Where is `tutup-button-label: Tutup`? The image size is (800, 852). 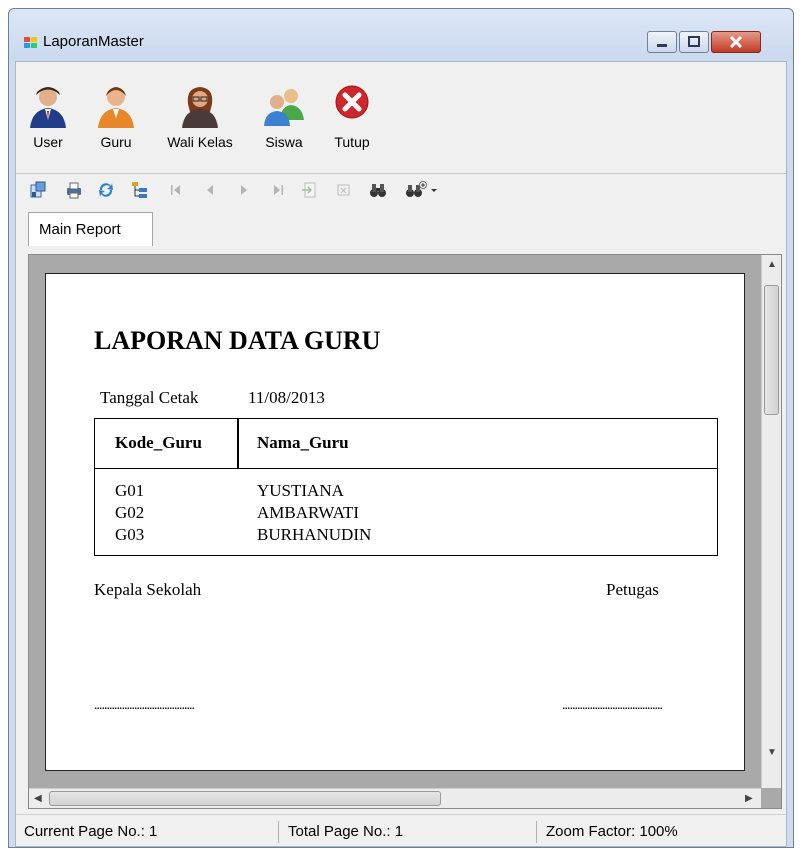 tutup-button-label: Tutup is located at coordinates (352, 142).